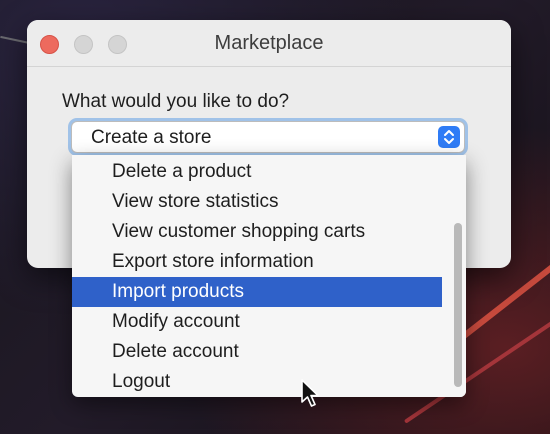 This screenshot has height=434, width=550. What do you see at coordinates (268, 137) in the screenshot?
I see `action-select: Create a store` at bounding box center [268, 137].